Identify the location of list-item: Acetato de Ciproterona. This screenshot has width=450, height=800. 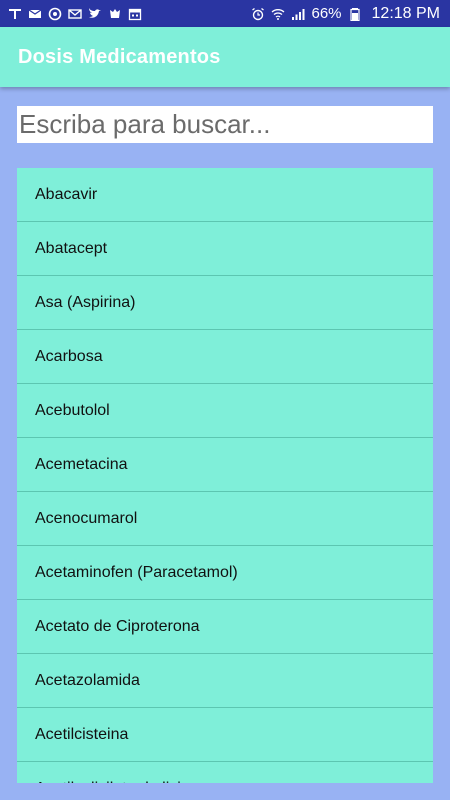
(225, 627).